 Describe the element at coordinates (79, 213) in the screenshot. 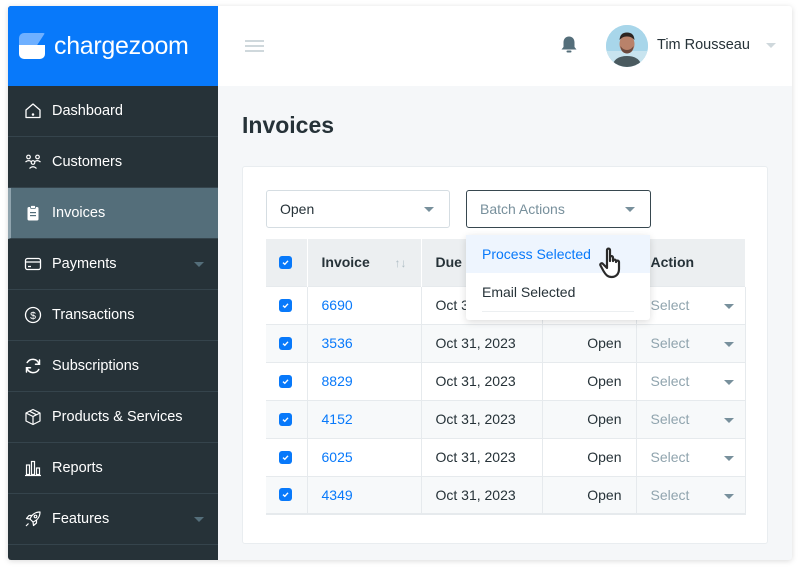

I see `sidebar-item-label: Invoices` at that location.